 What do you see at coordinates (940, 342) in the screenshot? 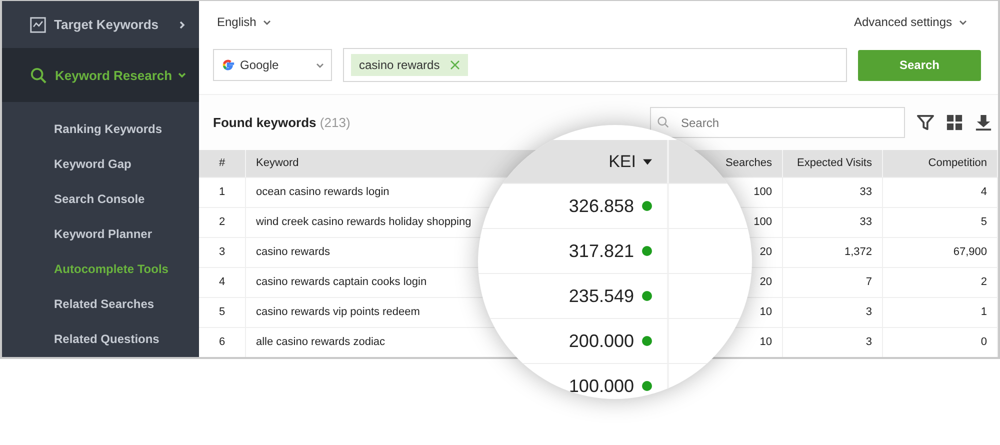
I see `table-cell: 0` at bounding box center [940, 342].